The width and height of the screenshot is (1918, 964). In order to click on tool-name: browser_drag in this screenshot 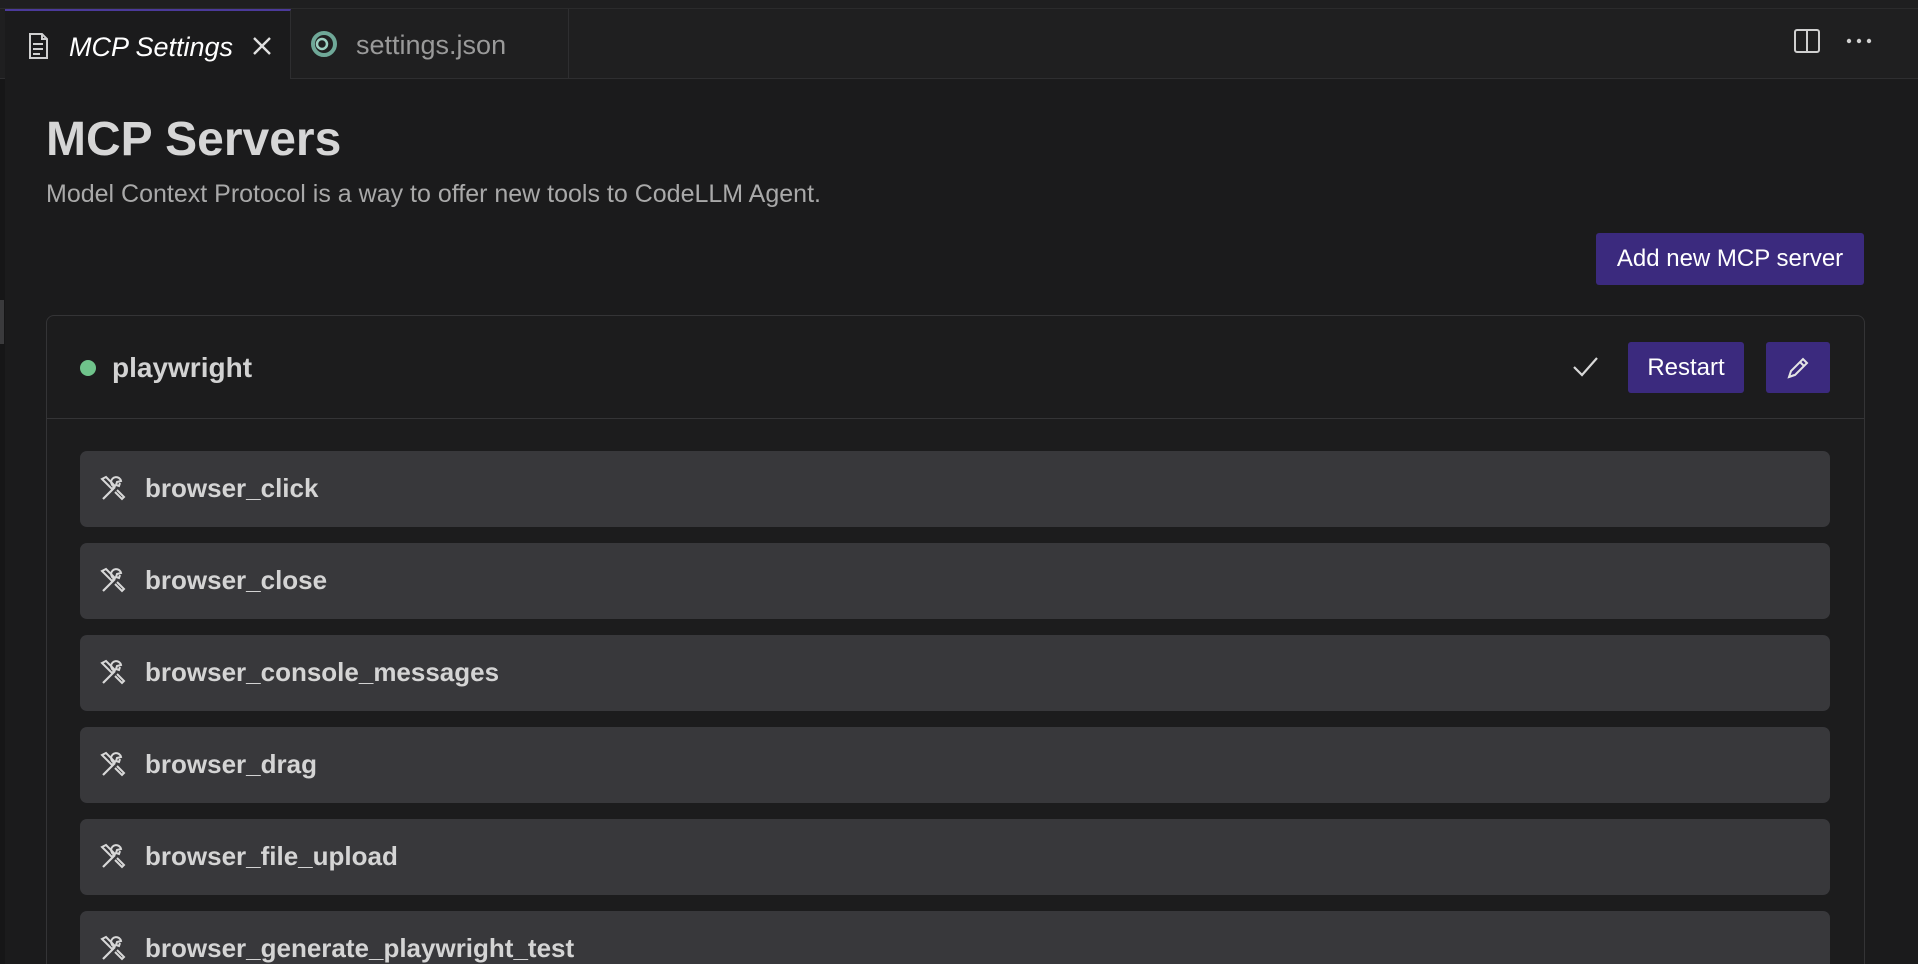, I will do `click(231, 764)`.